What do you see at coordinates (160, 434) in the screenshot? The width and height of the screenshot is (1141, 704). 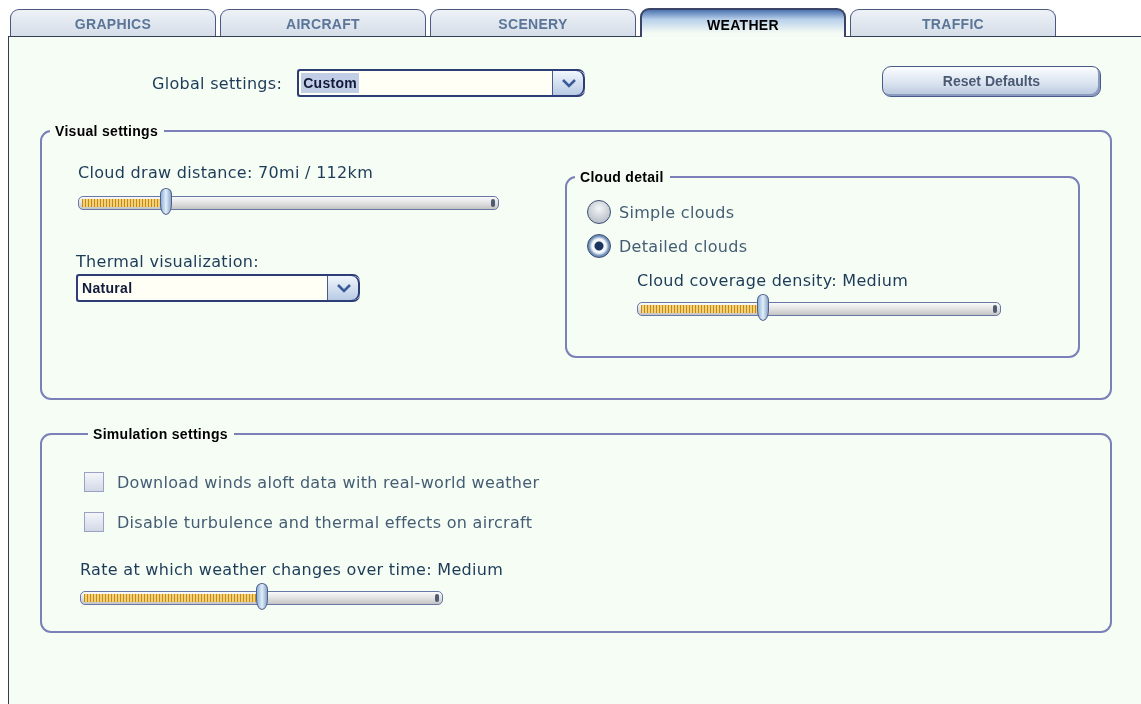 I see `group-title: Simulation settings` at bounding box center [160, 434].